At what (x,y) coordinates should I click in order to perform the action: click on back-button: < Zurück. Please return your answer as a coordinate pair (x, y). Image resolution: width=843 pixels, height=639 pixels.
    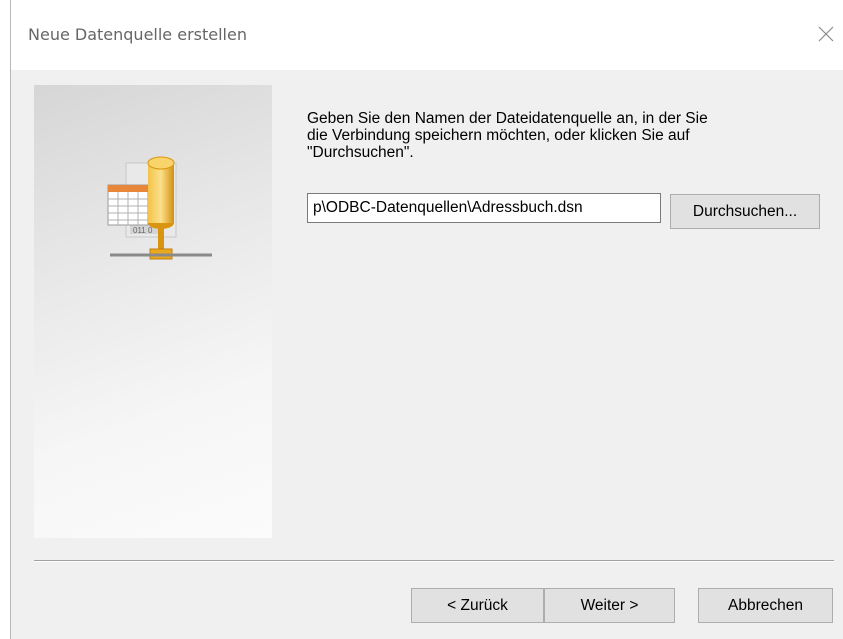
    Looking at the image, I should click on (477, 605).